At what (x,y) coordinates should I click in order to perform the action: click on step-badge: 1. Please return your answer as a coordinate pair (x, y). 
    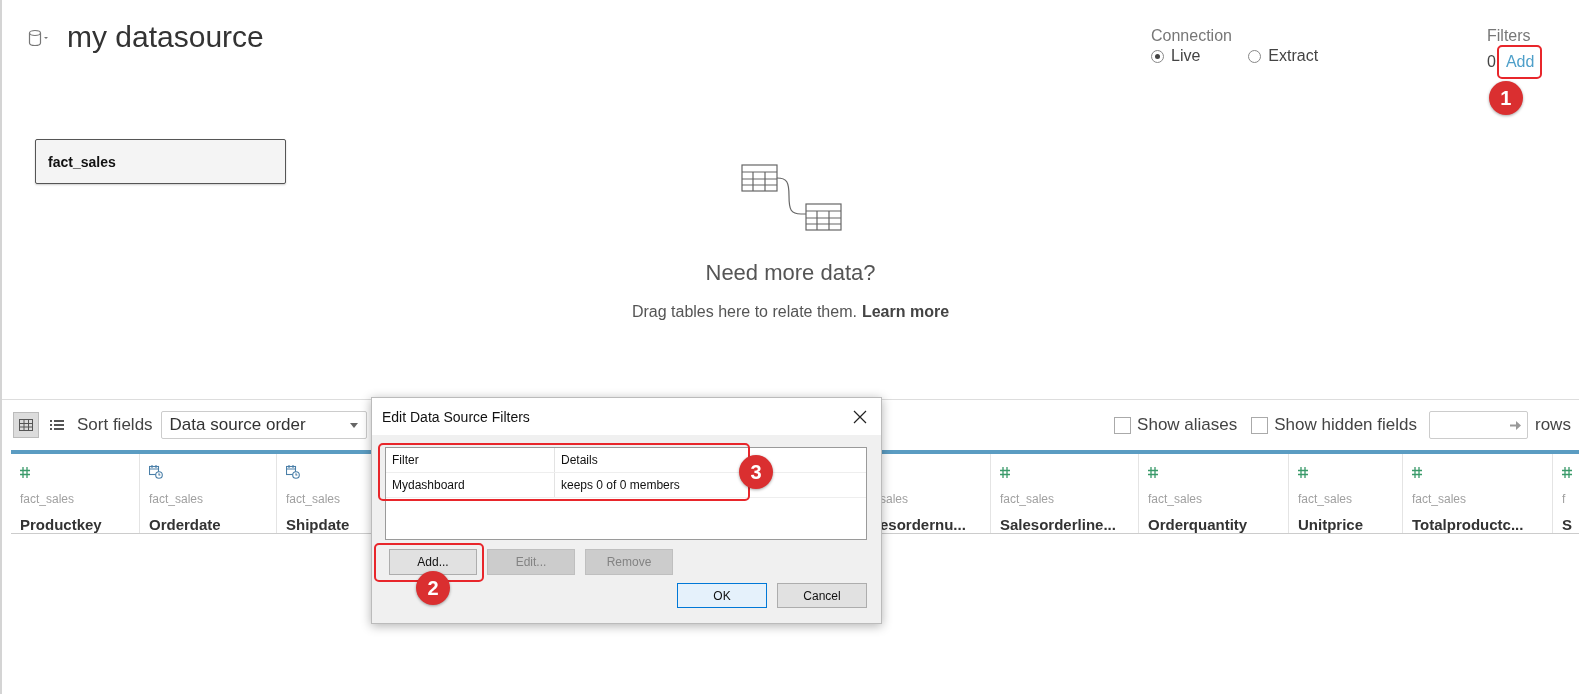
    Looking at the image, I should click on (1505, 98).